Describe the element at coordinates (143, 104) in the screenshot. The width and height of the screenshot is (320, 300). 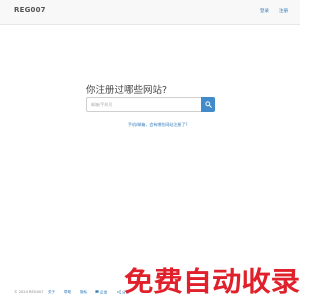
I see `search-input` at that location.